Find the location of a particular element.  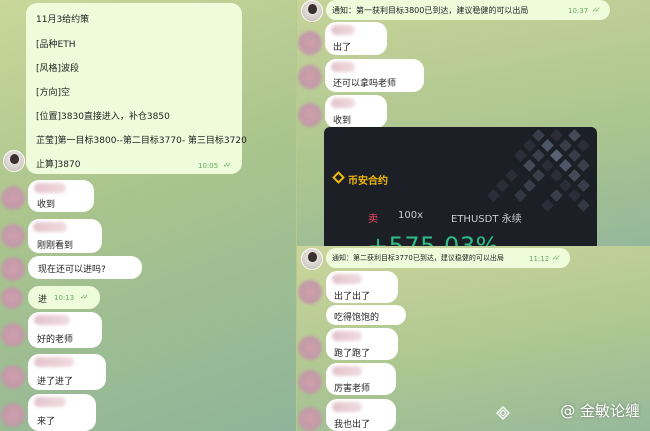

message-text: 我也出了 is located at coordinates (352, 425).